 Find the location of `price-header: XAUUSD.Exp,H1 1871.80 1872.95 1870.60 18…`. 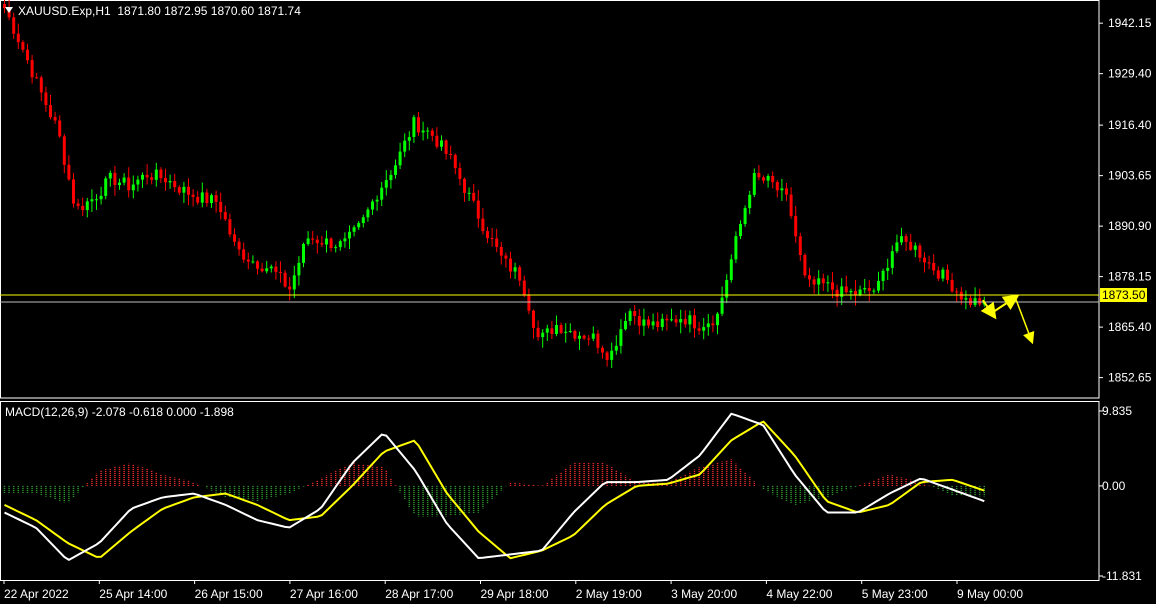

price-header: XAUUSD.Exp,H1 1871.80 1872.95 1870.60 18… is located at coordinates (159, 11).